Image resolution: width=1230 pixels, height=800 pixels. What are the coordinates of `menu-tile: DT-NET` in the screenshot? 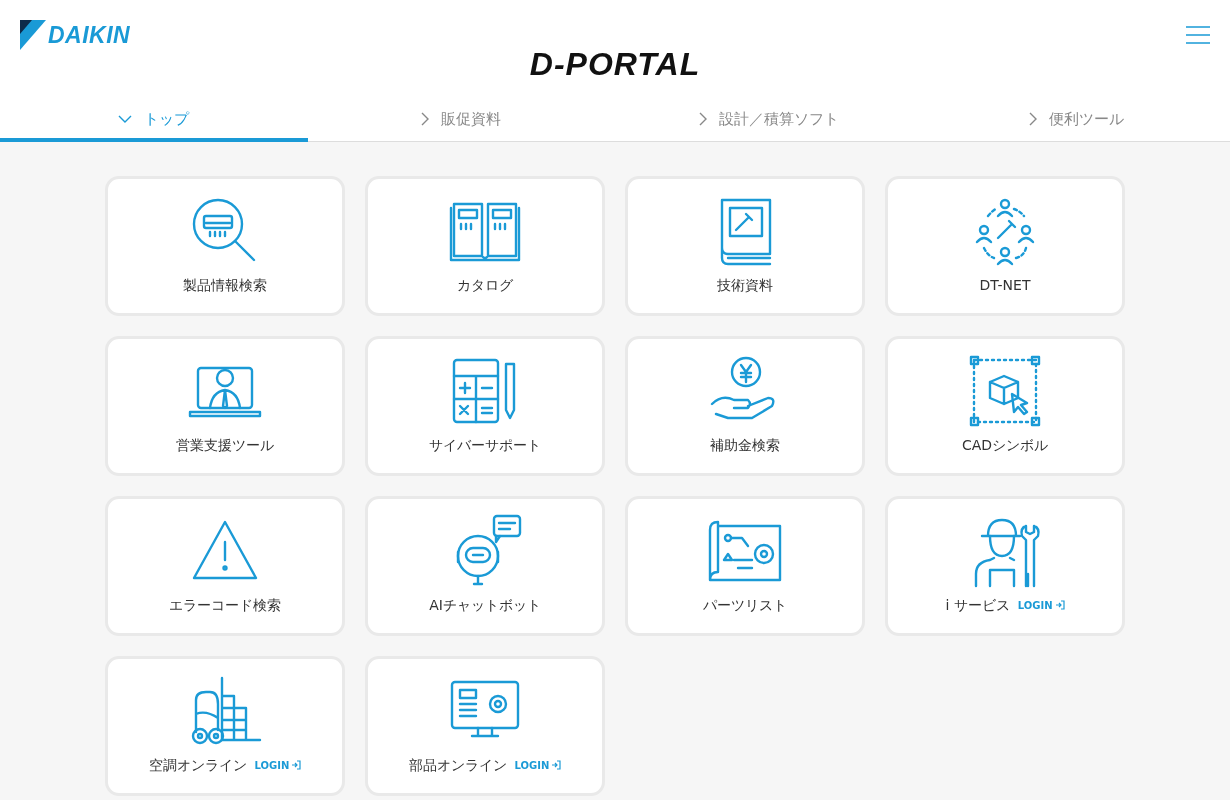 It's located at (1005, 246).